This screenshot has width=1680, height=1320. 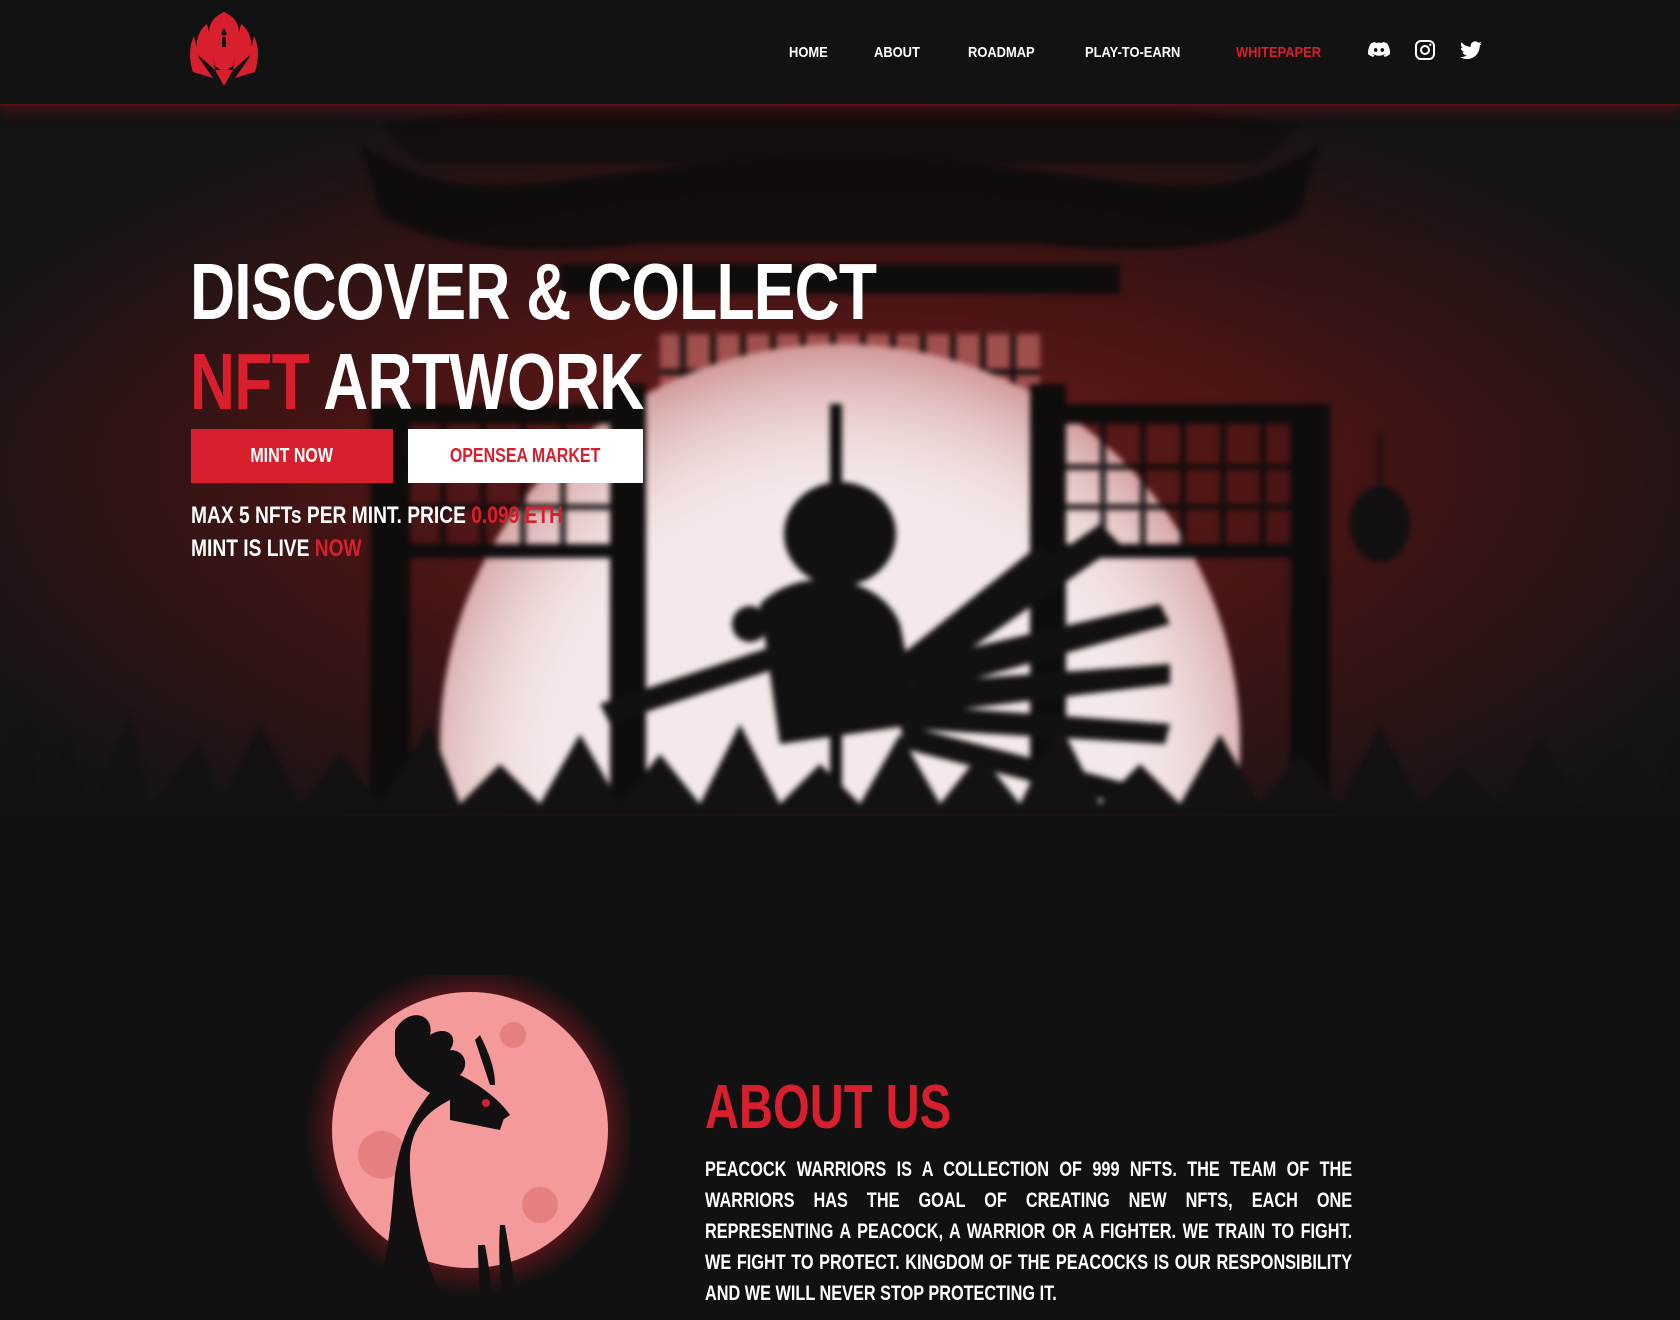 What do you see at coordinates (533, 291) in the screenshot?
I see `hero-title-line1: DISCOVER & COLLECT` at bounding box center [533, 291].